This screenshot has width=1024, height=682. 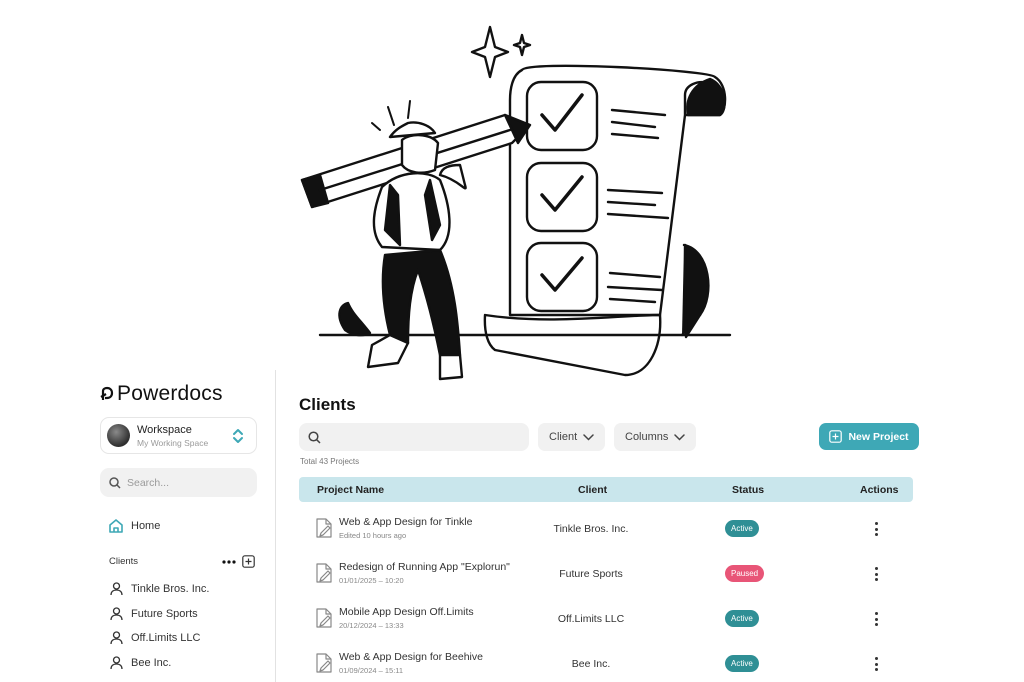 What do you see at coordinates (878, 436) in the screenshot?
I see `new-project-label: New Project` at bounding box center [878, 436].